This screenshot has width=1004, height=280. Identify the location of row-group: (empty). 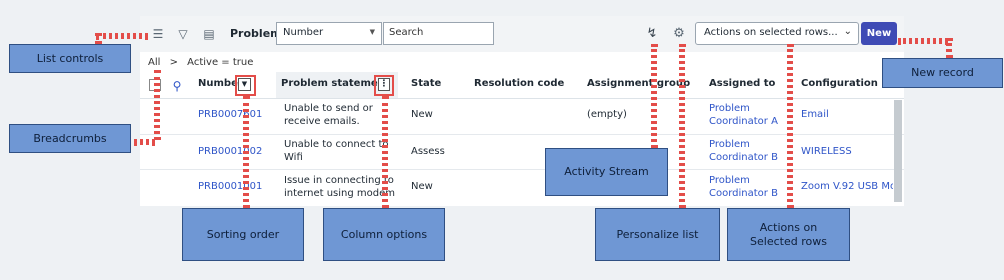
(607, 114).